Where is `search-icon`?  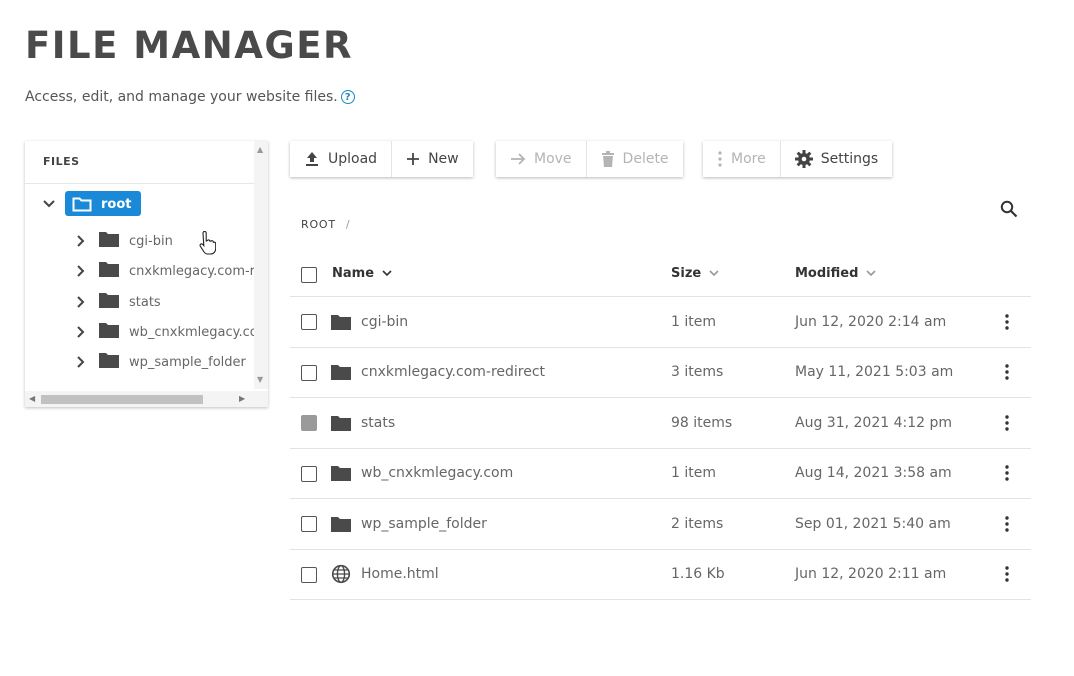
search-icon is located at coordinates (1009, 209).